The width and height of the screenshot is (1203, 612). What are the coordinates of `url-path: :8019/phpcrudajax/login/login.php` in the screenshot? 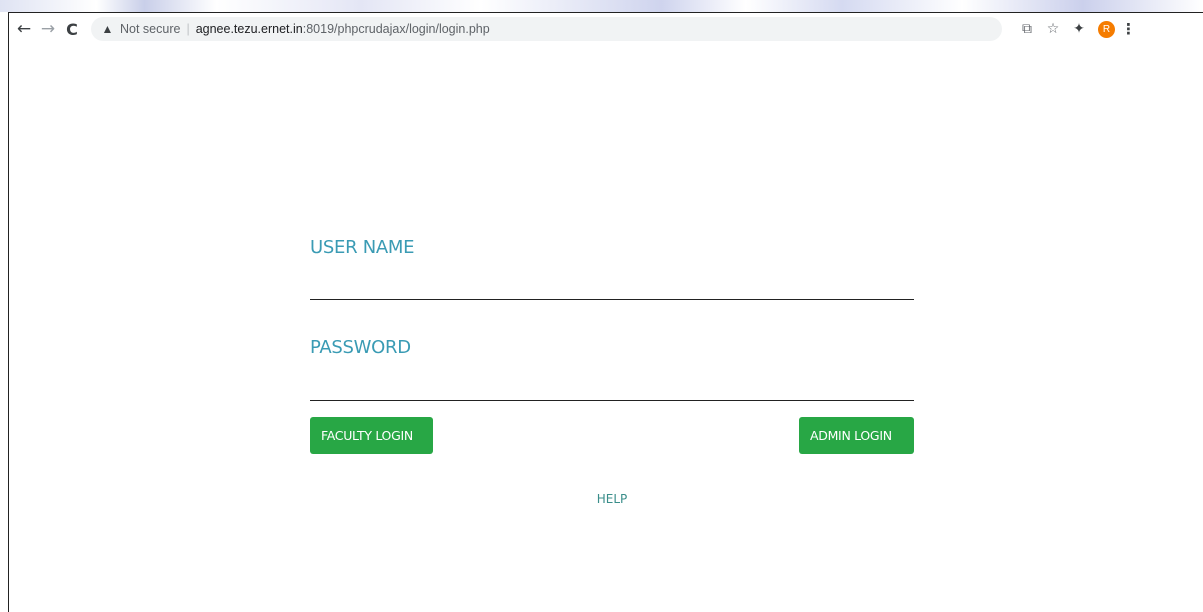 It's located at (396, 29).